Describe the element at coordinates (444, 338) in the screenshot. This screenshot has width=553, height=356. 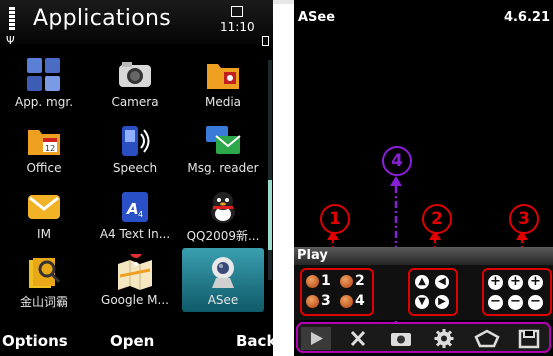
I see `settings-gear-icon` at that location.